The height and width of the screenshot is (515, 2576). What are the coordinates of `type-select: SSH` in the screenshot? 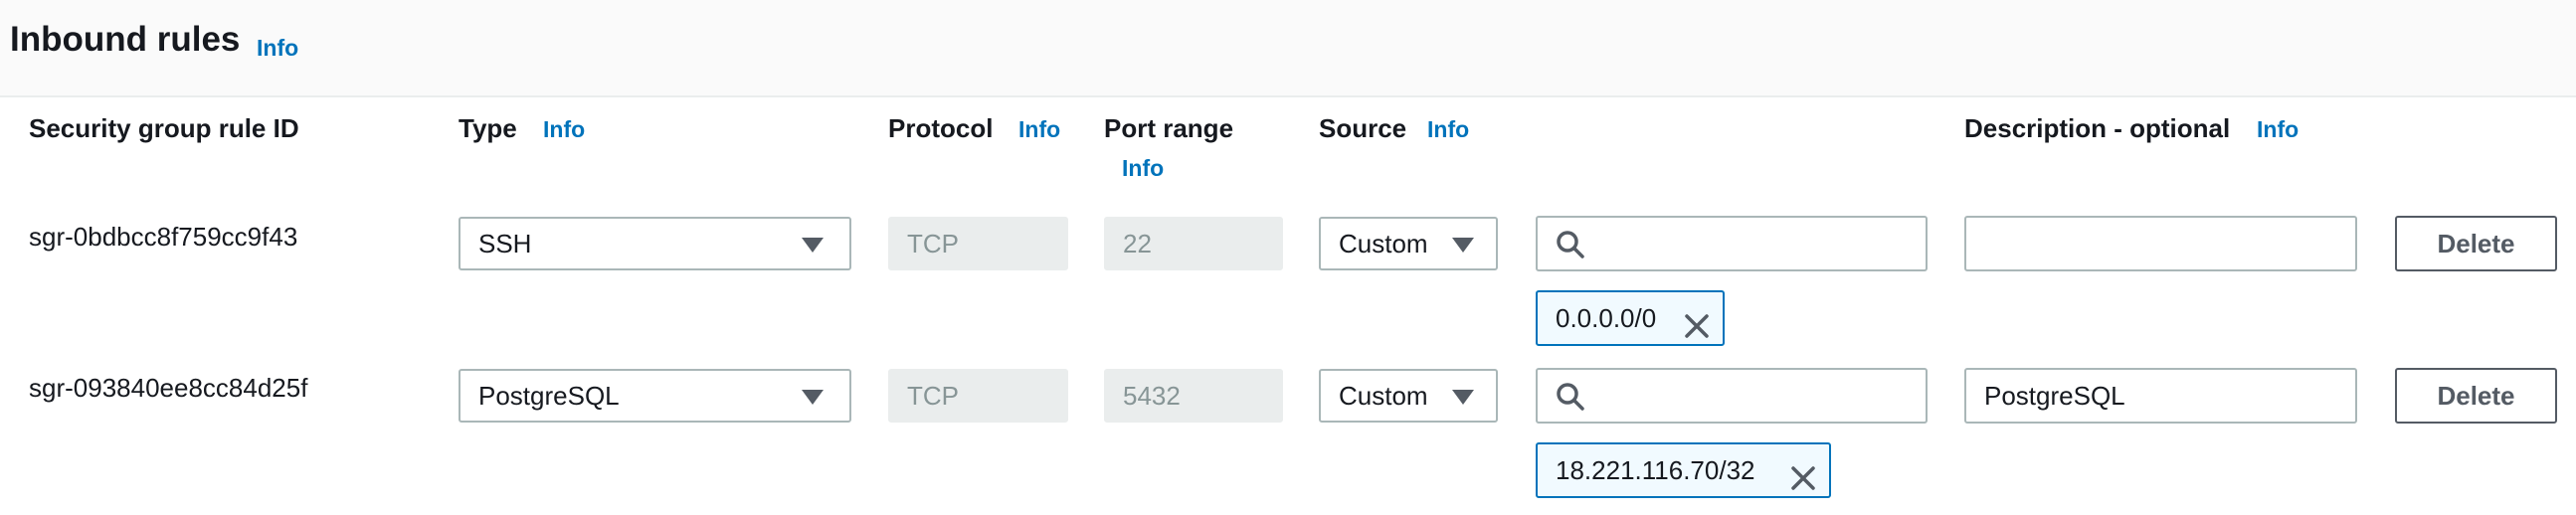 It's located at (655, 243).